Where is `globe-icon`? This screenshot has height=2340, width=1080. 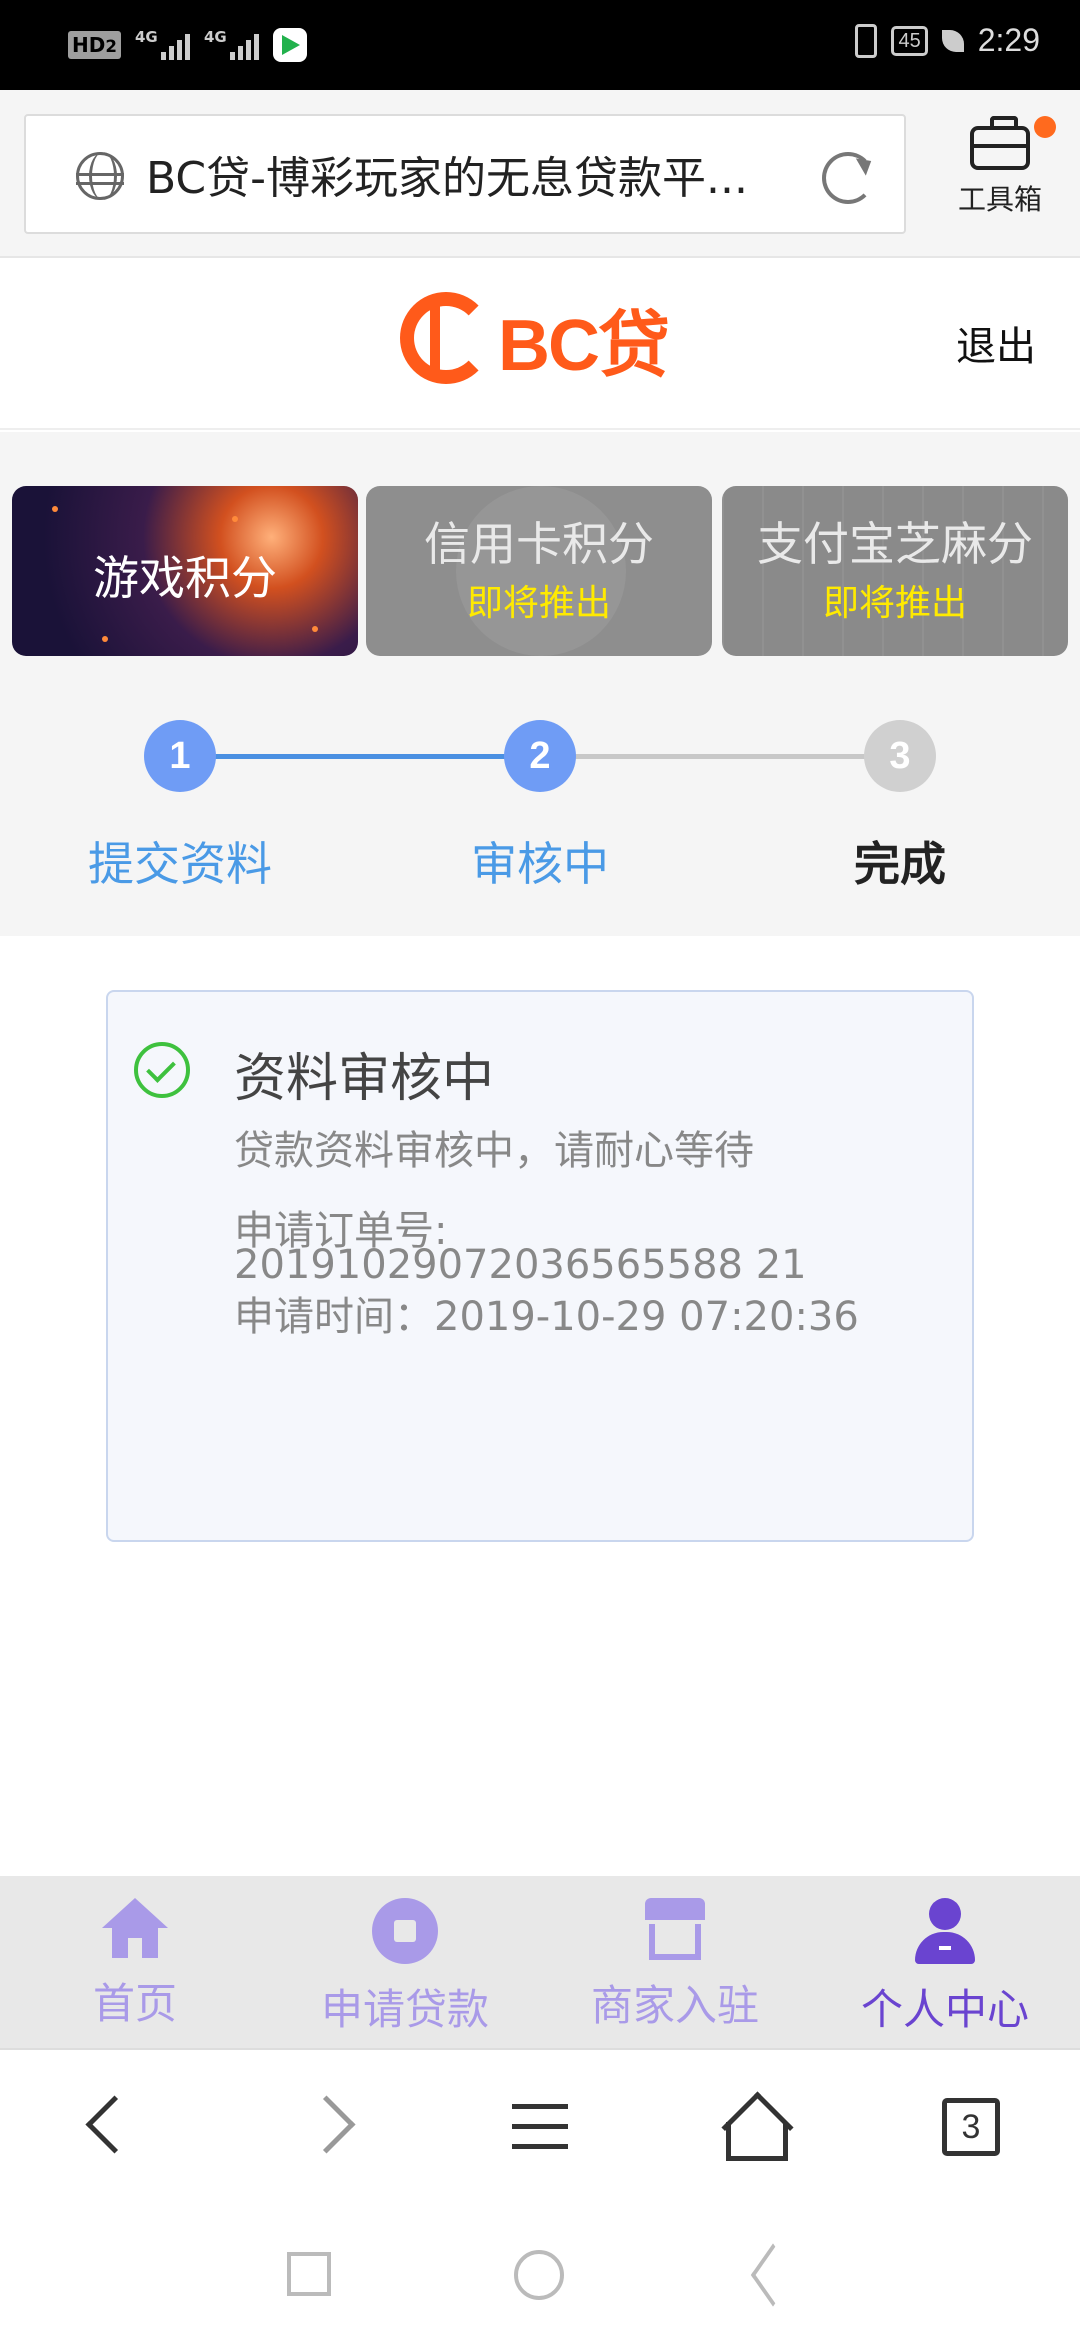
globe-icon is located at coordinates (100, 176).